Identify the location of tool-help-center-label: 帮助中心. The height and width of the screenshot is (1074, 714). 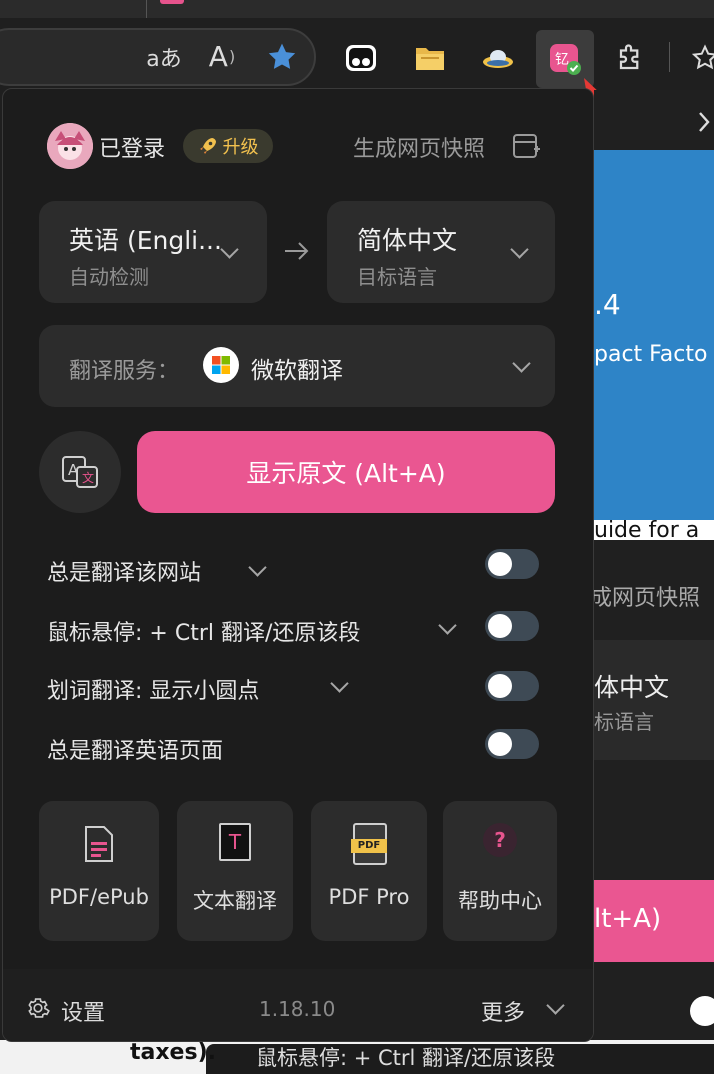
(500, 901).